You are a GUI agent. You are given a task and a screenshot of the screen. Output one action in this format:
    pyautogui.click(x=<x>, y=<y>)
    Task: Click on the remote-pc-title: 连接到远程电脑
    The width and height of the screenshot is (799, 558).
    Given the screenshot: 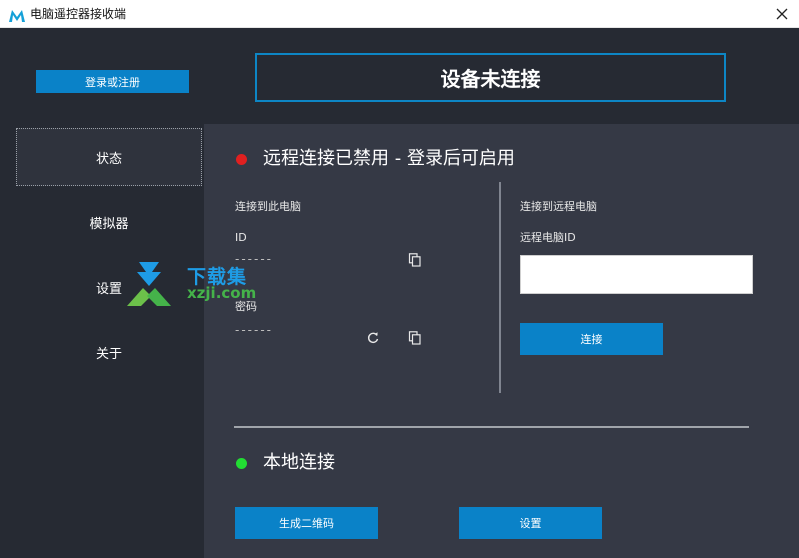 What is the action you would take?
    pyautogui.click(x=558, y=206)
    